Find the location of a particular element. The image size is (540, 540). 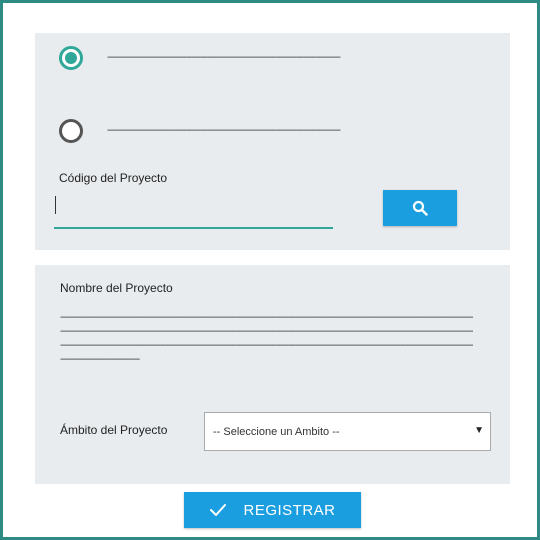

codigo-label: Código del Proyecto is located at coordinates (113, 178).